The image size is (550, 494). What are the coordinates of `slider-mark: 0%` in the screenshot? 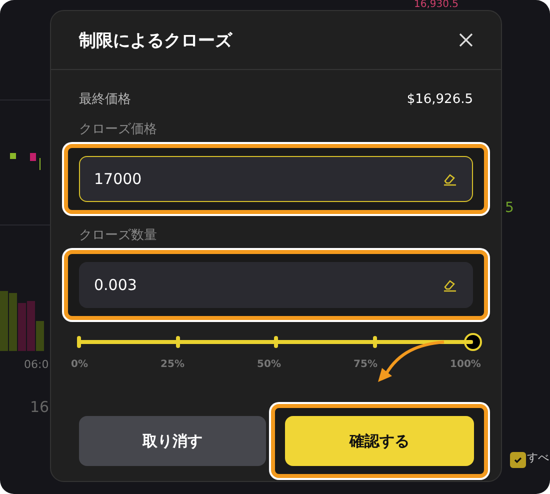 It's located at (79, 364).